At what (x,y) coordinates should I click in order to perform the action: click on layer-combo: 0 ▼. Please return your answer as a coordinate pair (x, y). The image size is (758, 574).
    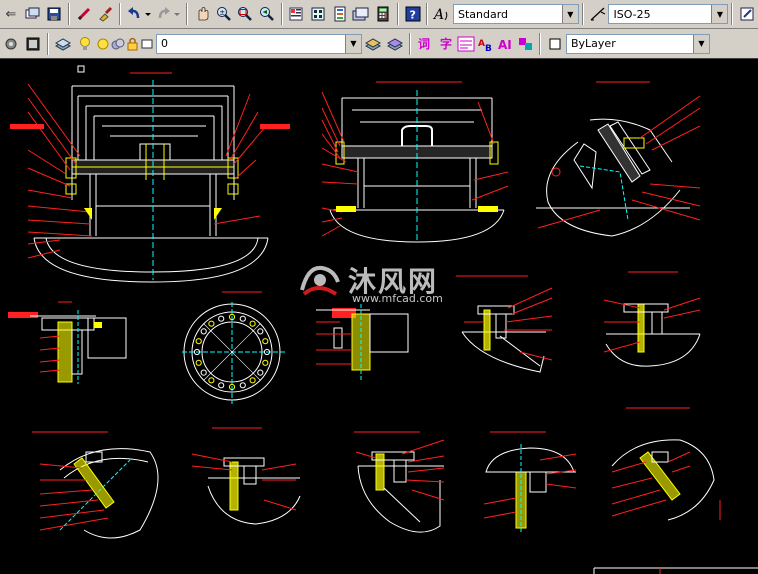
    Looking at the image, I should click on (259, 43).